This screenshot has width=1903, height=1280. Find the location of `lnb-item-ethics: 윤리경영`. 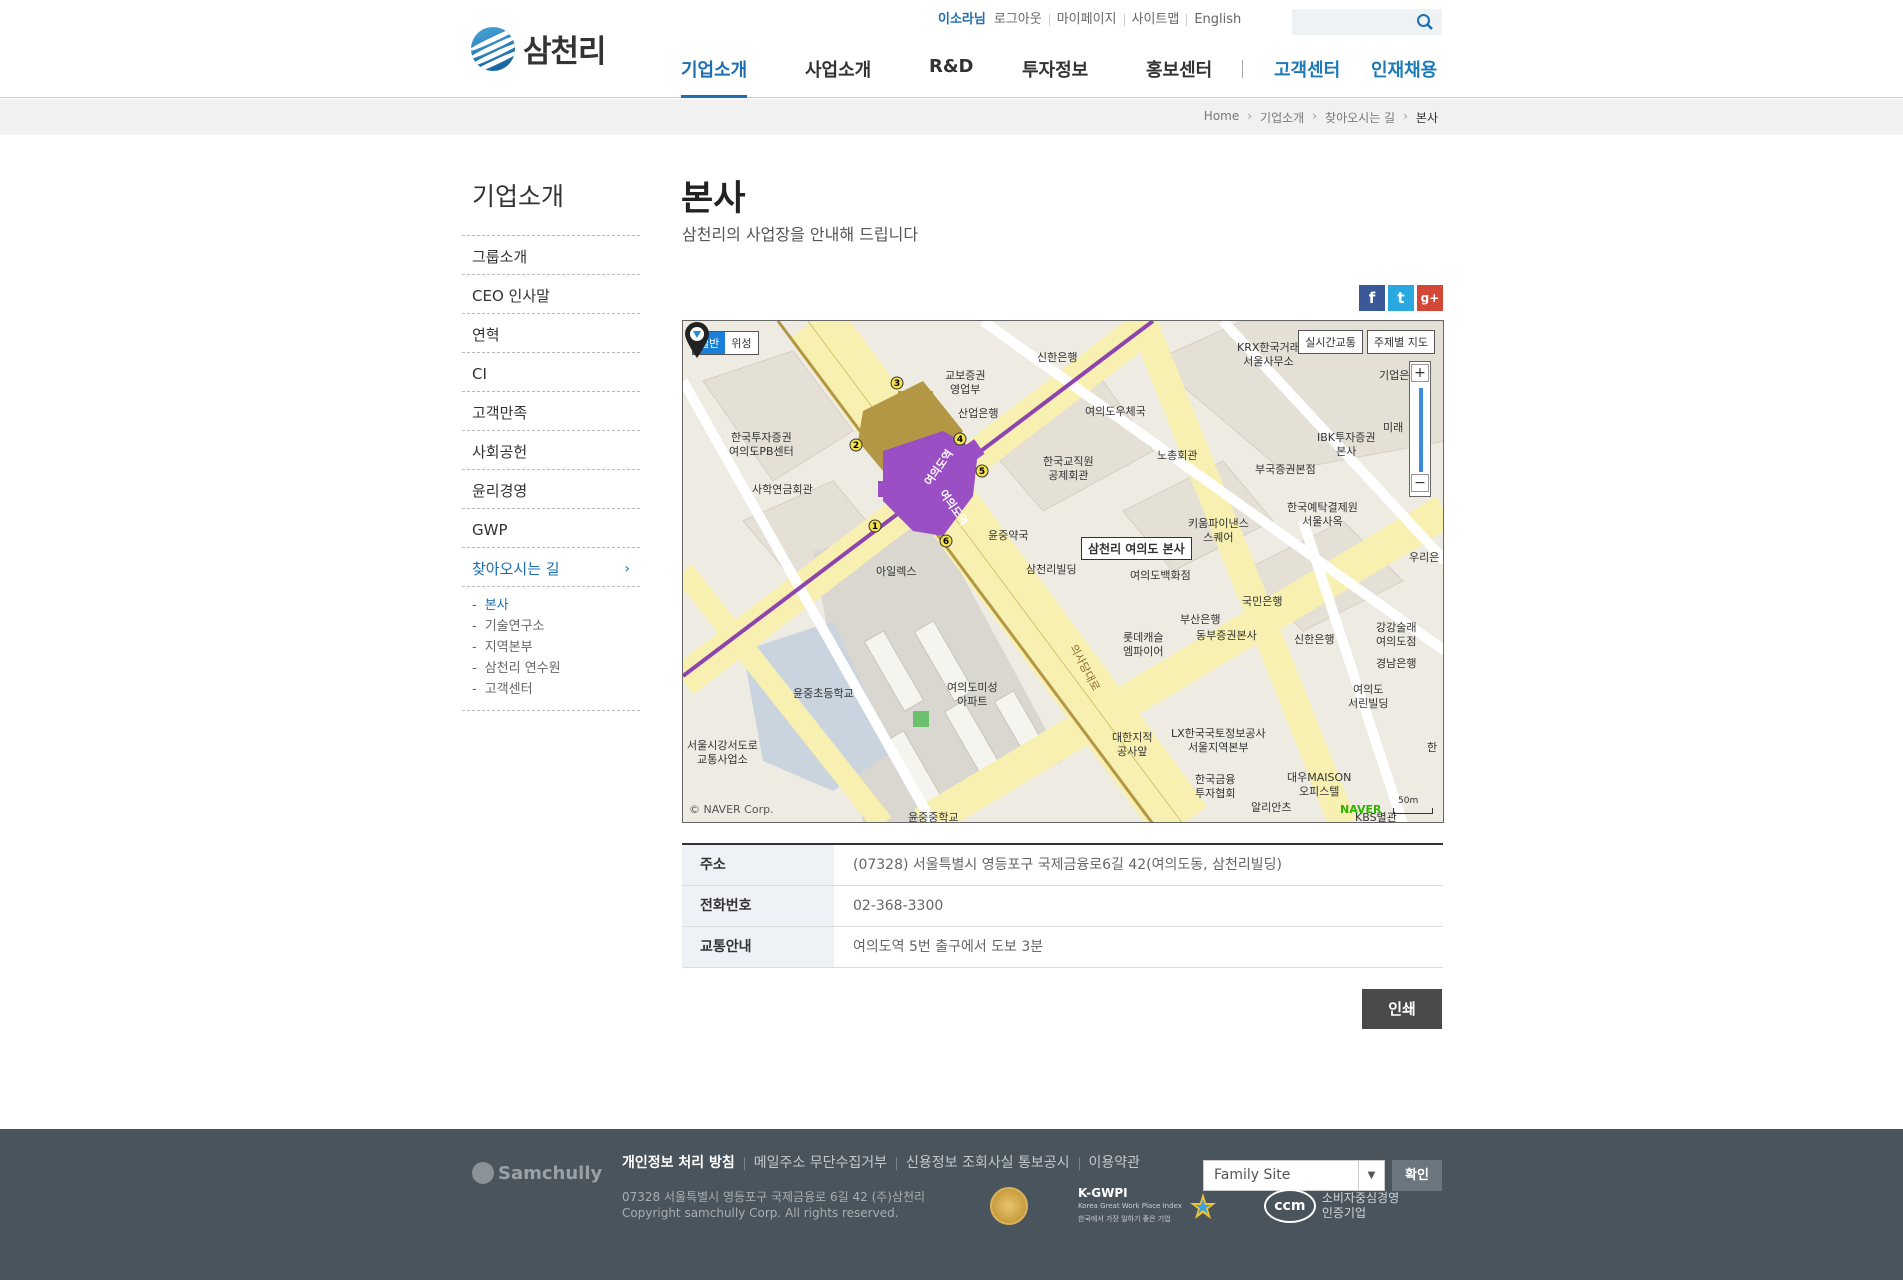

lnb-item-ethics: 윤리경영 is located at coordinates (551, 489).